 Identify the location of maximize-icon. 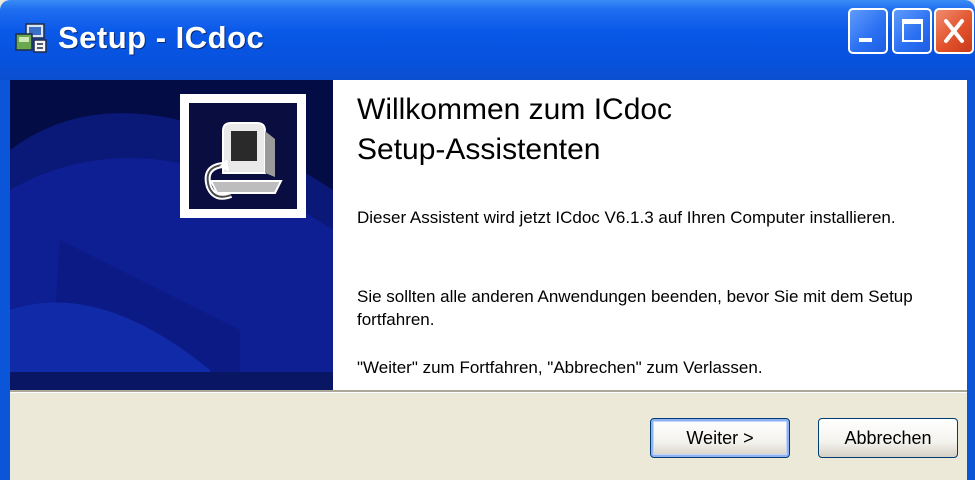
(912, 30).